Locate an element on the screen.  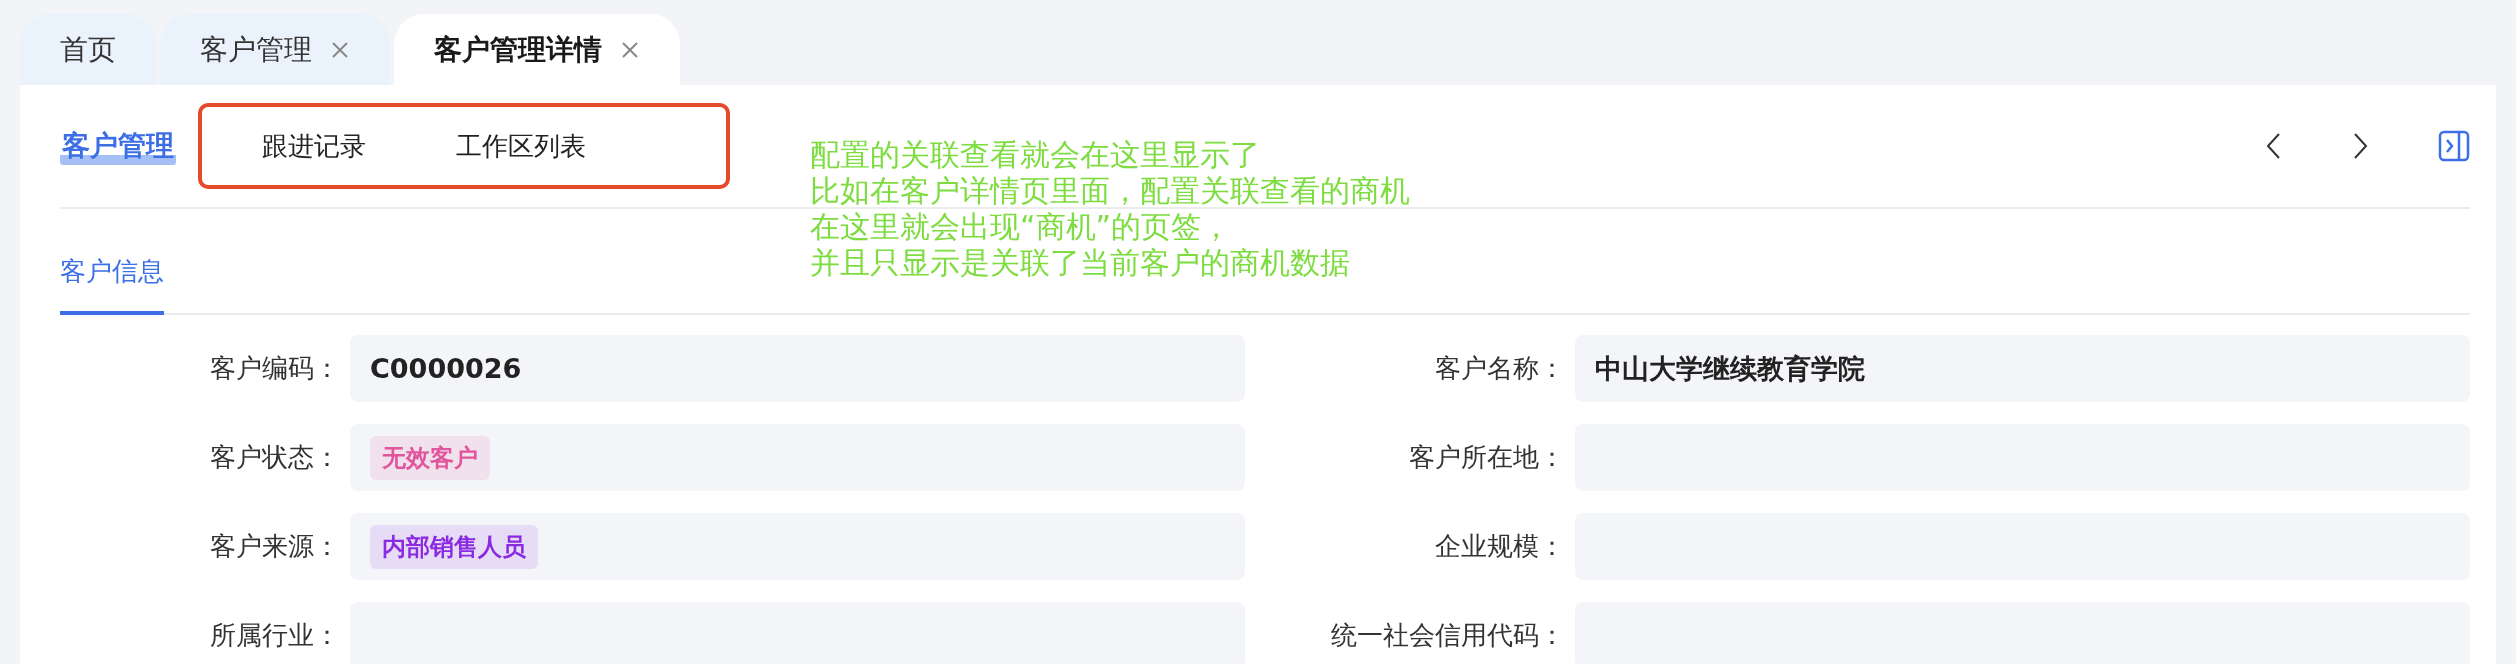
field-label: 客户状态： is located at coordinates (275, 457).